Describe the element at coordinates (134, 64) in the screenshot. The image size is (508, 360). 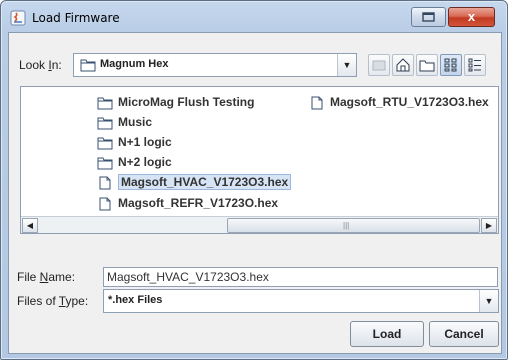
I see `look-in-value: Magnum Hex` at that location.